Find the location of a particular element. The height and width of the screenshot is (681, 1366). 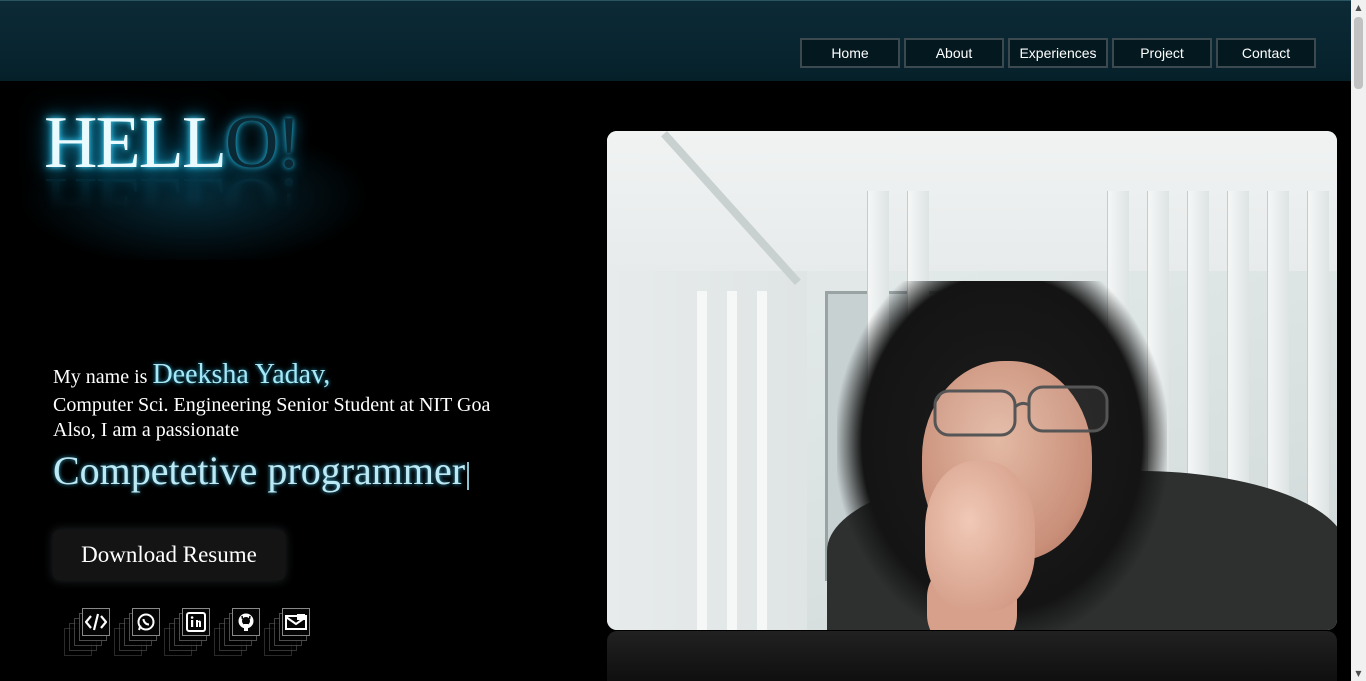

linkedin-link is located at coordinates (187, 632).